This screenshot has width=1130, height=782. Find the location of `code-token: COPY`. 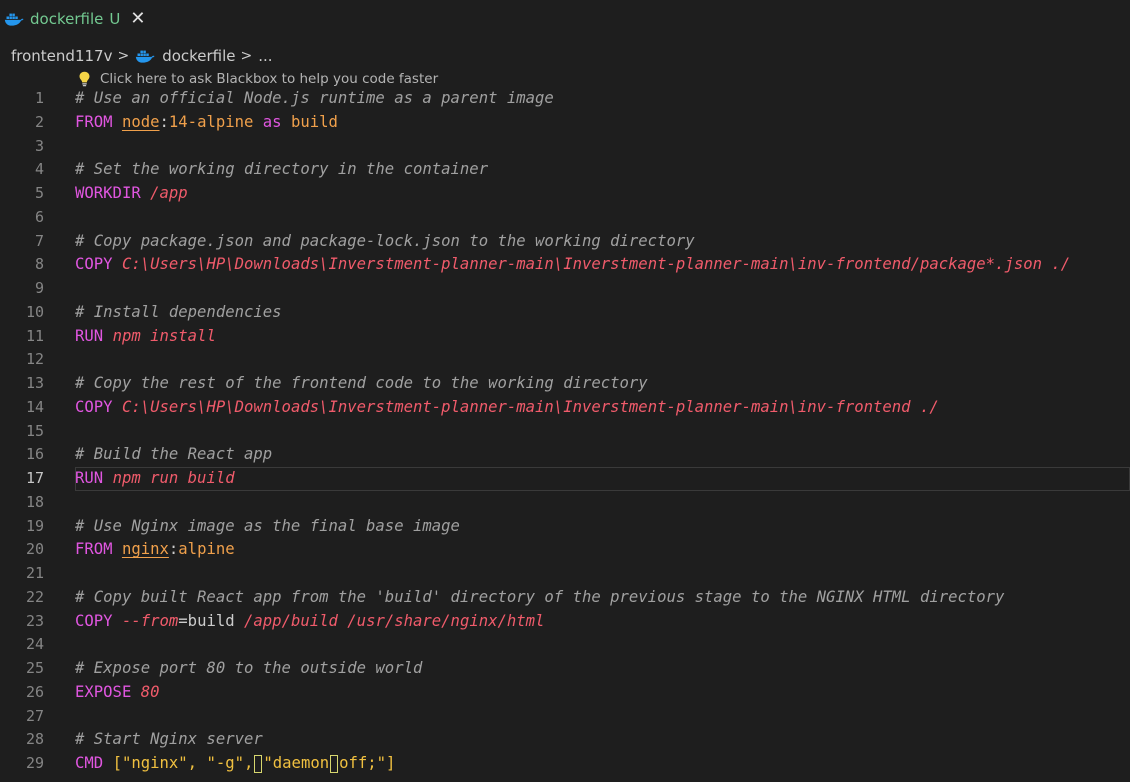

code-token: COPY is located at coordinates (98, 264).